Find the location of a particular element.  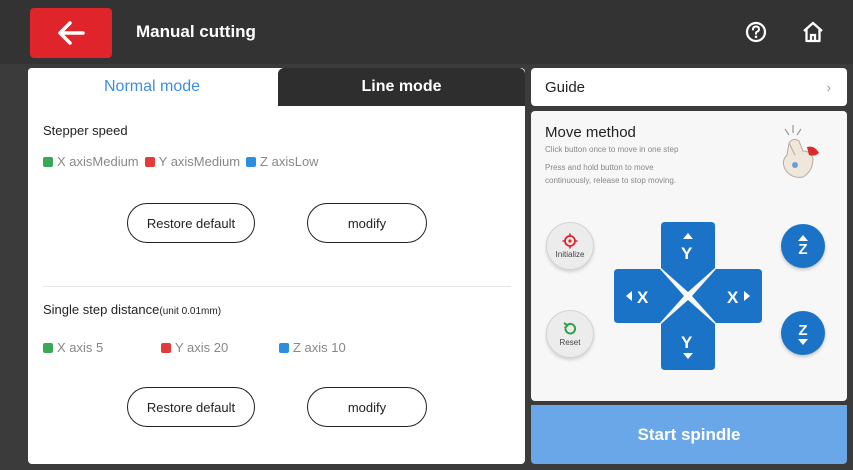

reset-button: Reset is located at coordinates (570, 334).